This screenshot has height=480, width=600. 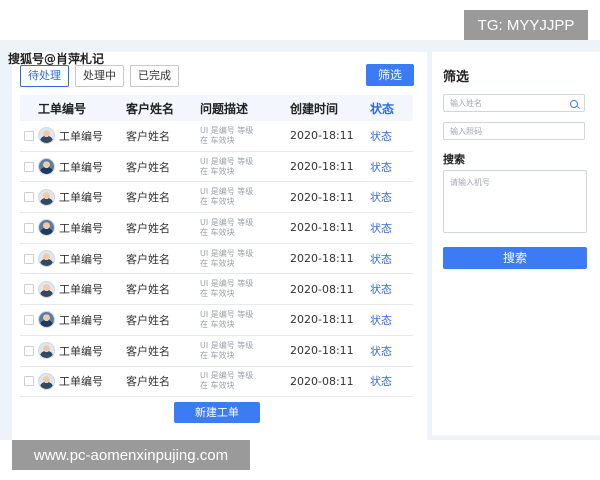 What do you see at coordinates (390, 75) in the screenshot?
I see `filter-button: 筛选` at bounding box center [390, 75].